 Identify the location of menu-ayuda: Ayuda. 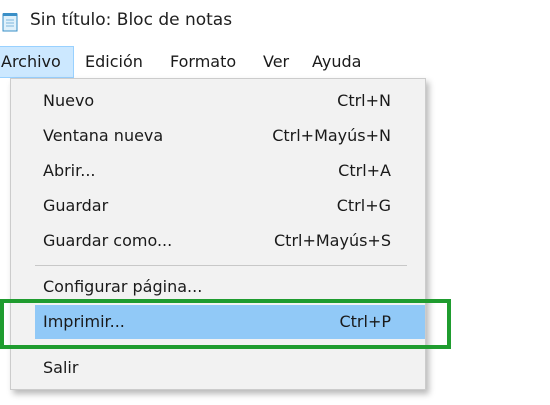
(336, 62).